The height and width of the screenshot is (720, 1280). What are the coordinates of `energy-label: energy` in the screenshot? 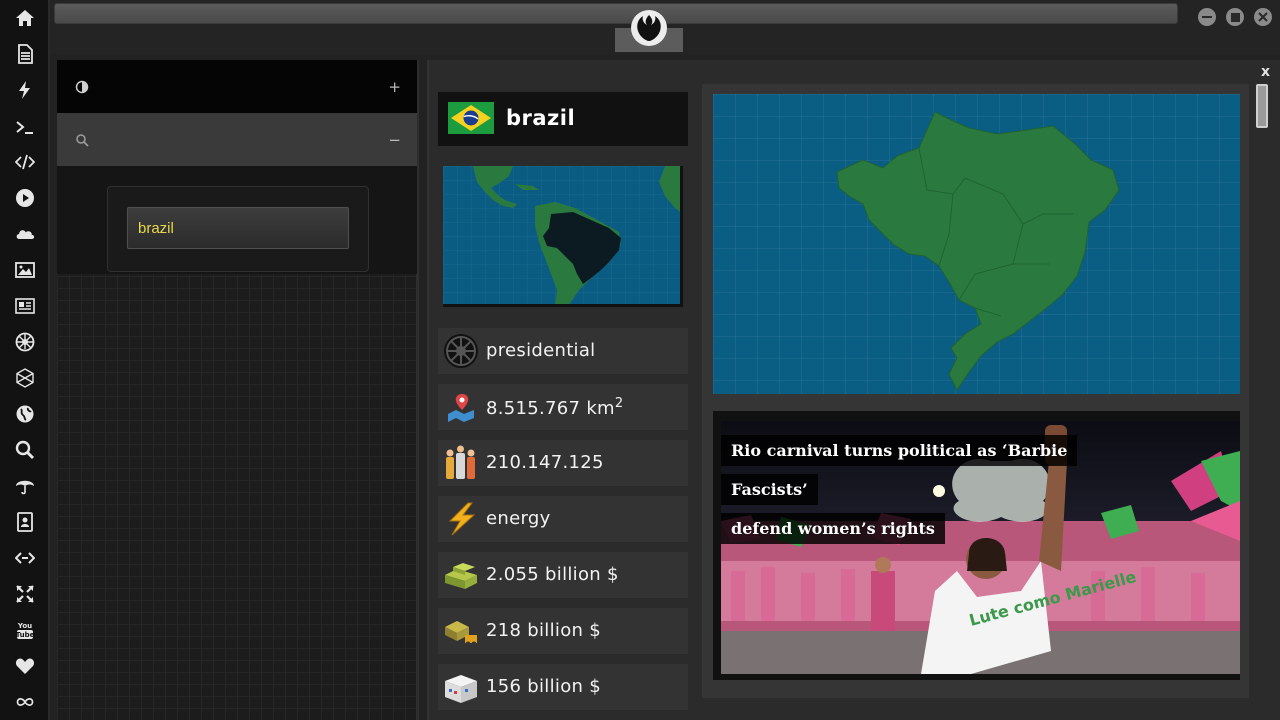 It's located at (518, 518).